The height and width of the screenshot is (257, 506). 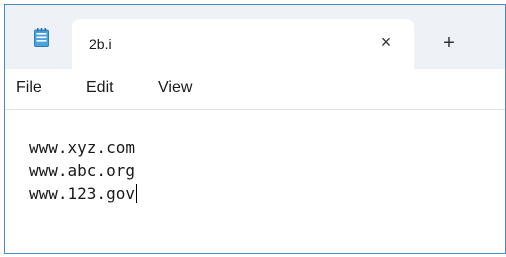 What do you see at coordinates (82, 170) in the screenshot?
I see `text-line: www.abc.org` at bounding box center [82, 170].